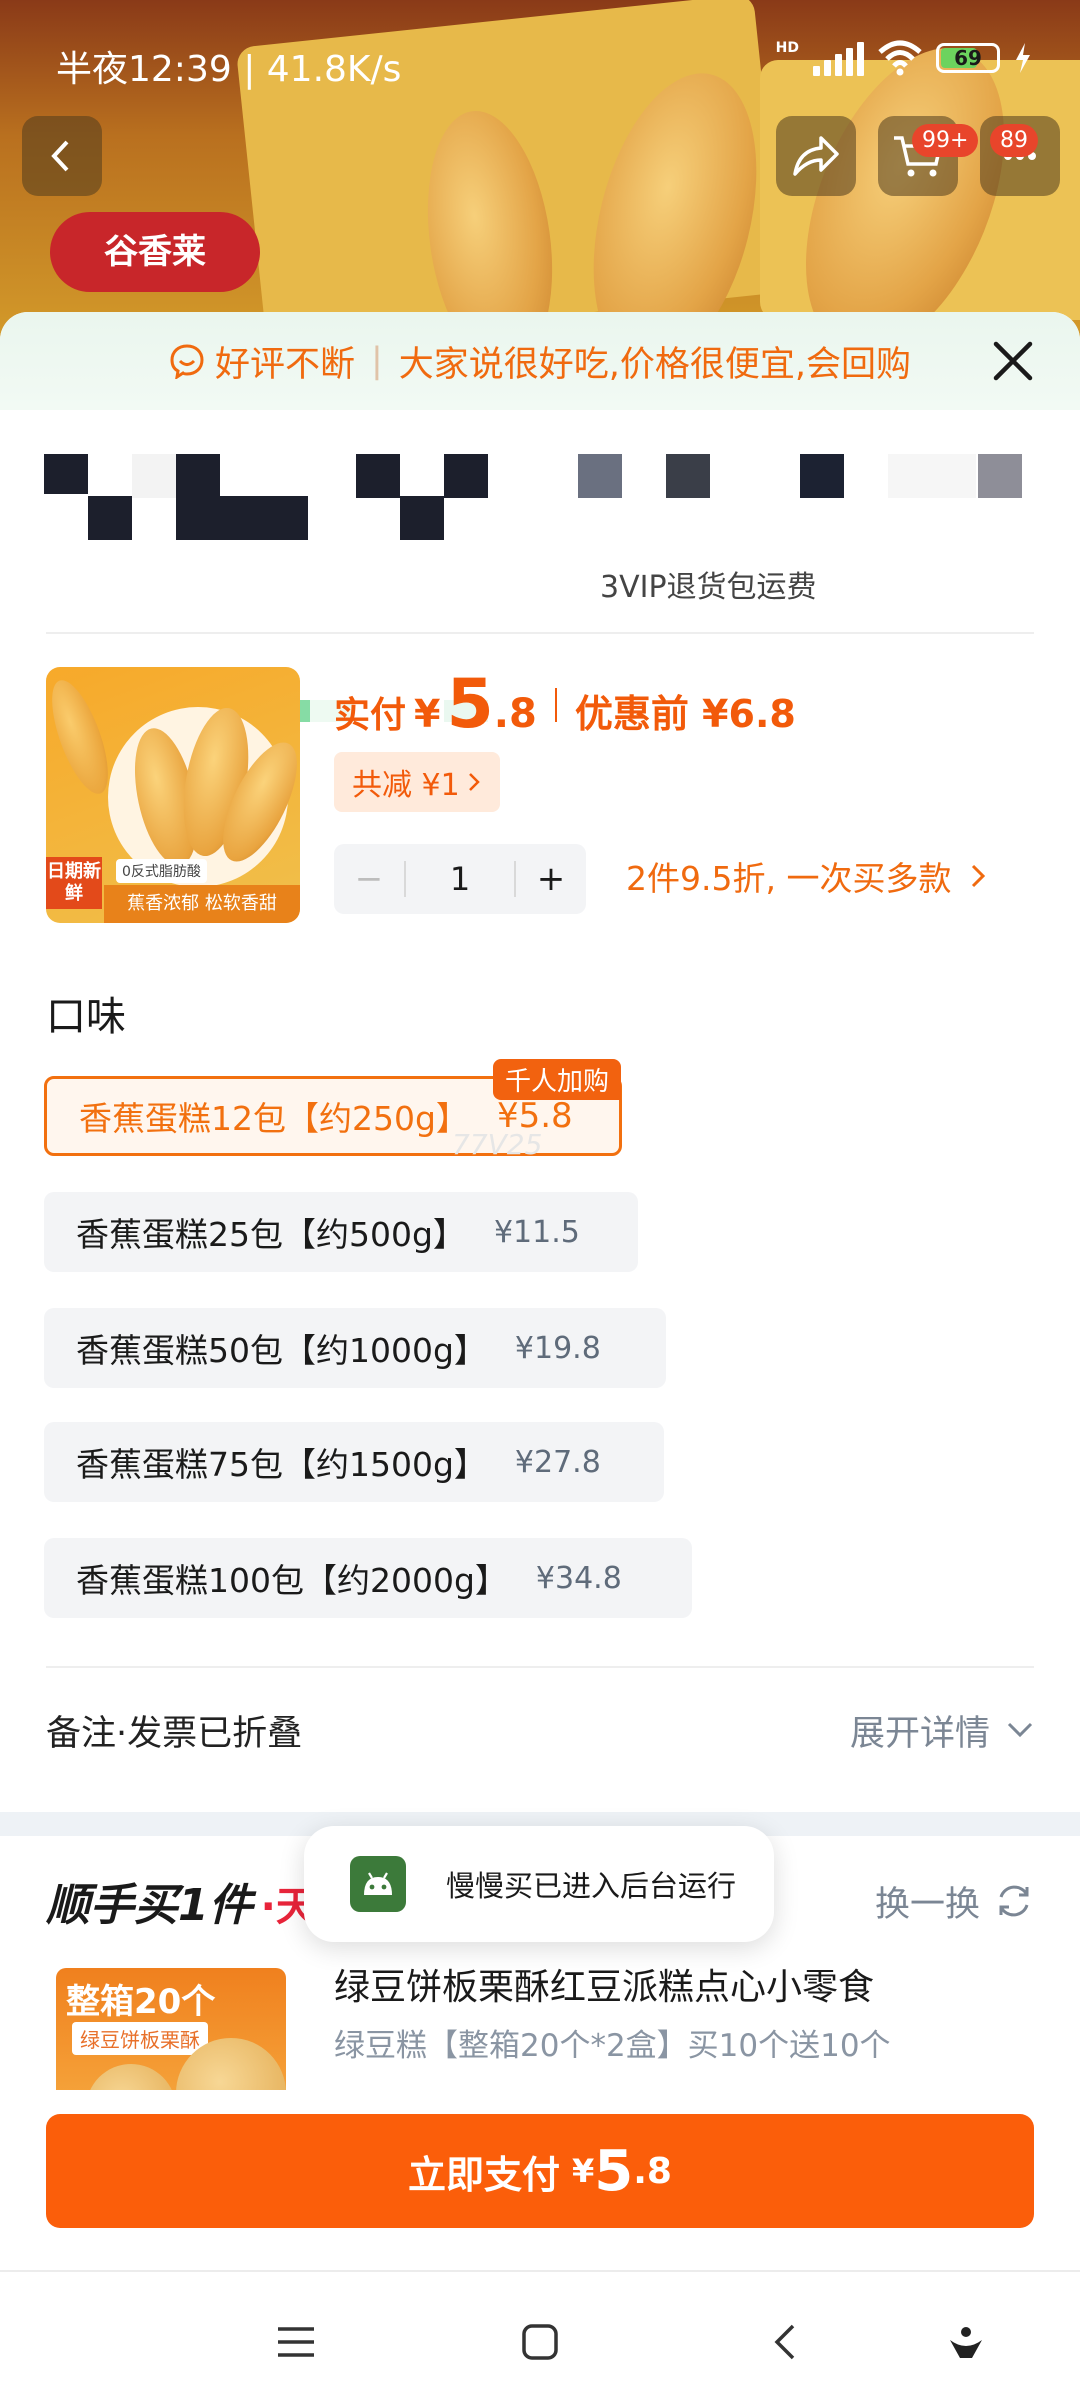  I want to click on swap-button: 换一换, so click(954, 1901).